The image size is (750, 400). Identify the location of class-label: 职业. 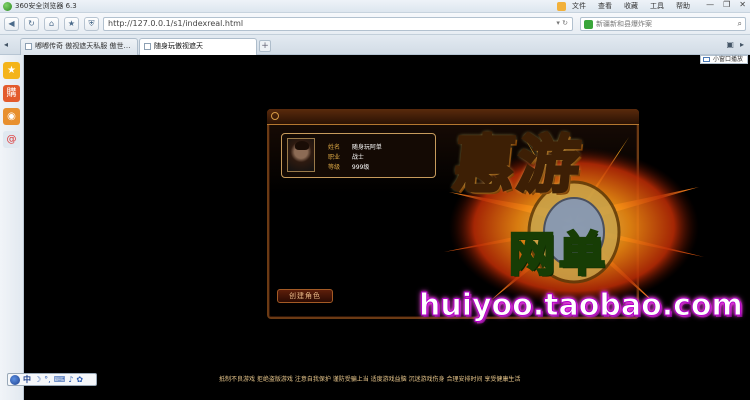
(334, 157).